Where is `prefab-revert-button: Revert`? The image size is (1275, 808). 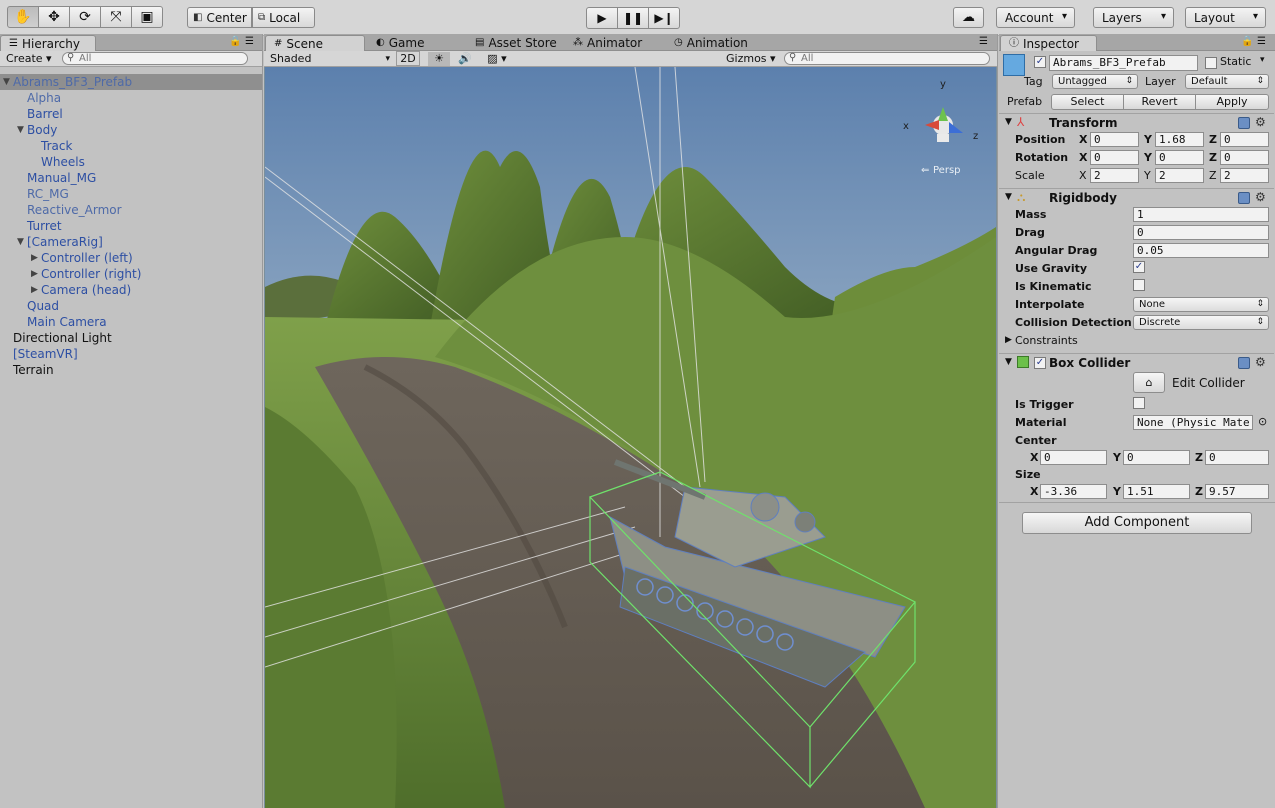 prefab-revert-button: Revert is located at coordinates (1159, 102).